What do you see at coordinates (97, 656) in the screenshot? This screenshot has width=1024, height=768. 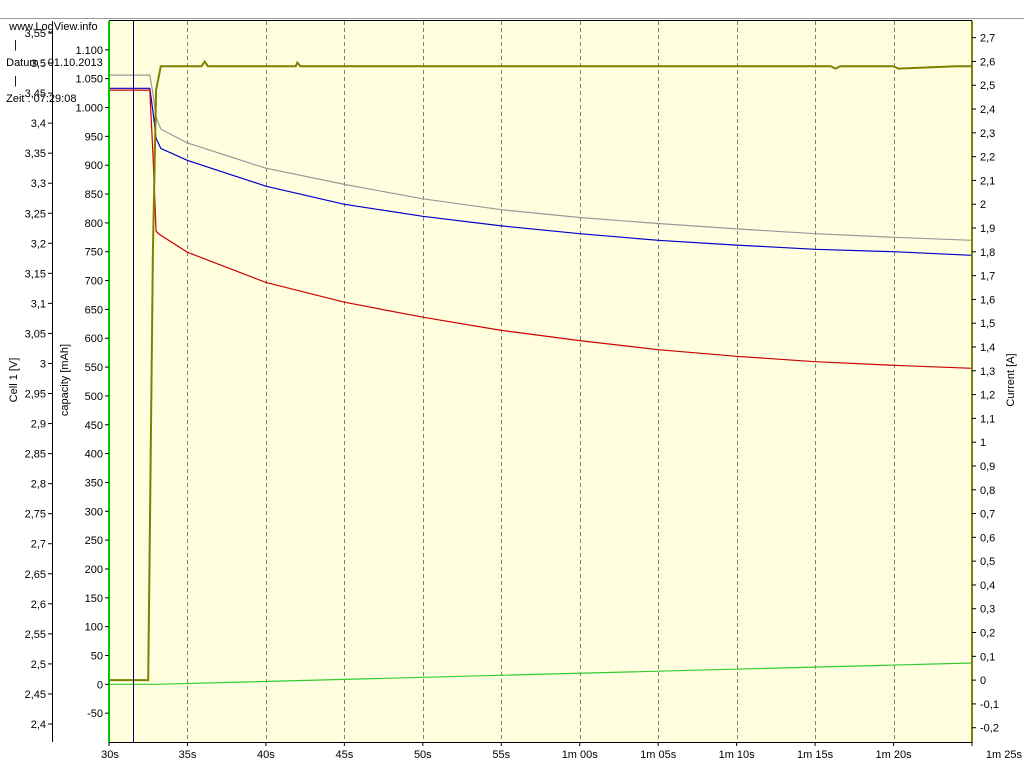 I see `capacity-tick-label: 50` at bounding box center [97, 656].